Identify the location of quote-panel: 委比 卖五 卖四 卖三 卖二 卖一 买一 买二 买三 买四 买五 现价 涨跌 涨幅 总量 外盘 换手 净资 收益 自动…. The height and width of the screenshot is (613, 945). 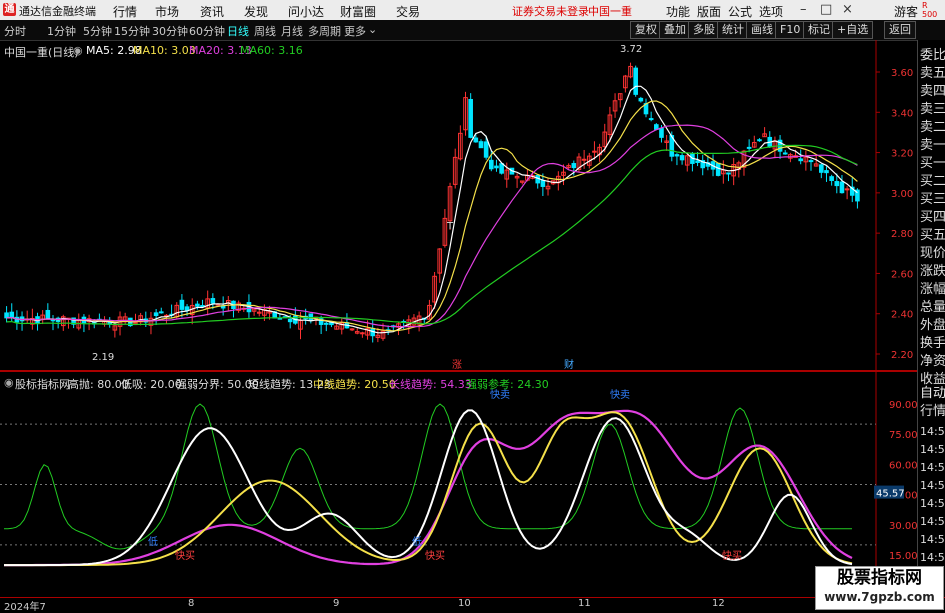
(931, 324).